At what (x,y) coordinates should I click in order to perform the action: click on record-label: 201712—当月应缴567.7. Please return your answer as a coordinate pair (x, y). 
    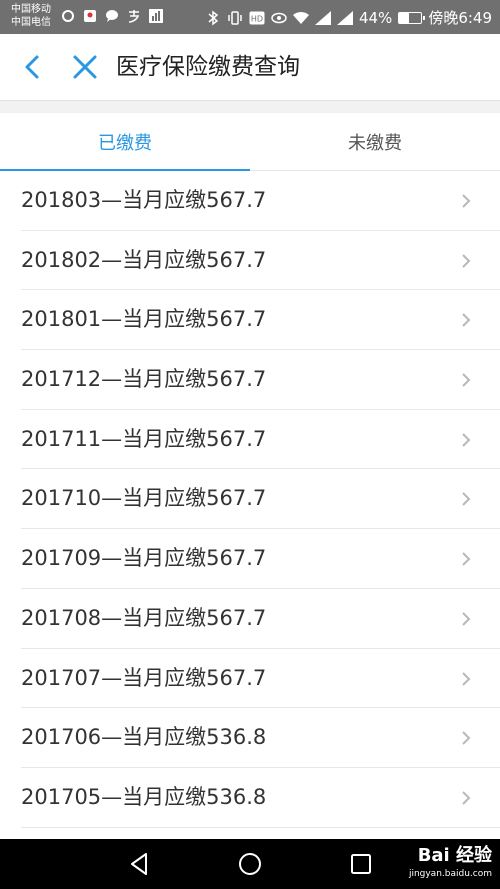
    Looking at the image, I should click on (144, 379).